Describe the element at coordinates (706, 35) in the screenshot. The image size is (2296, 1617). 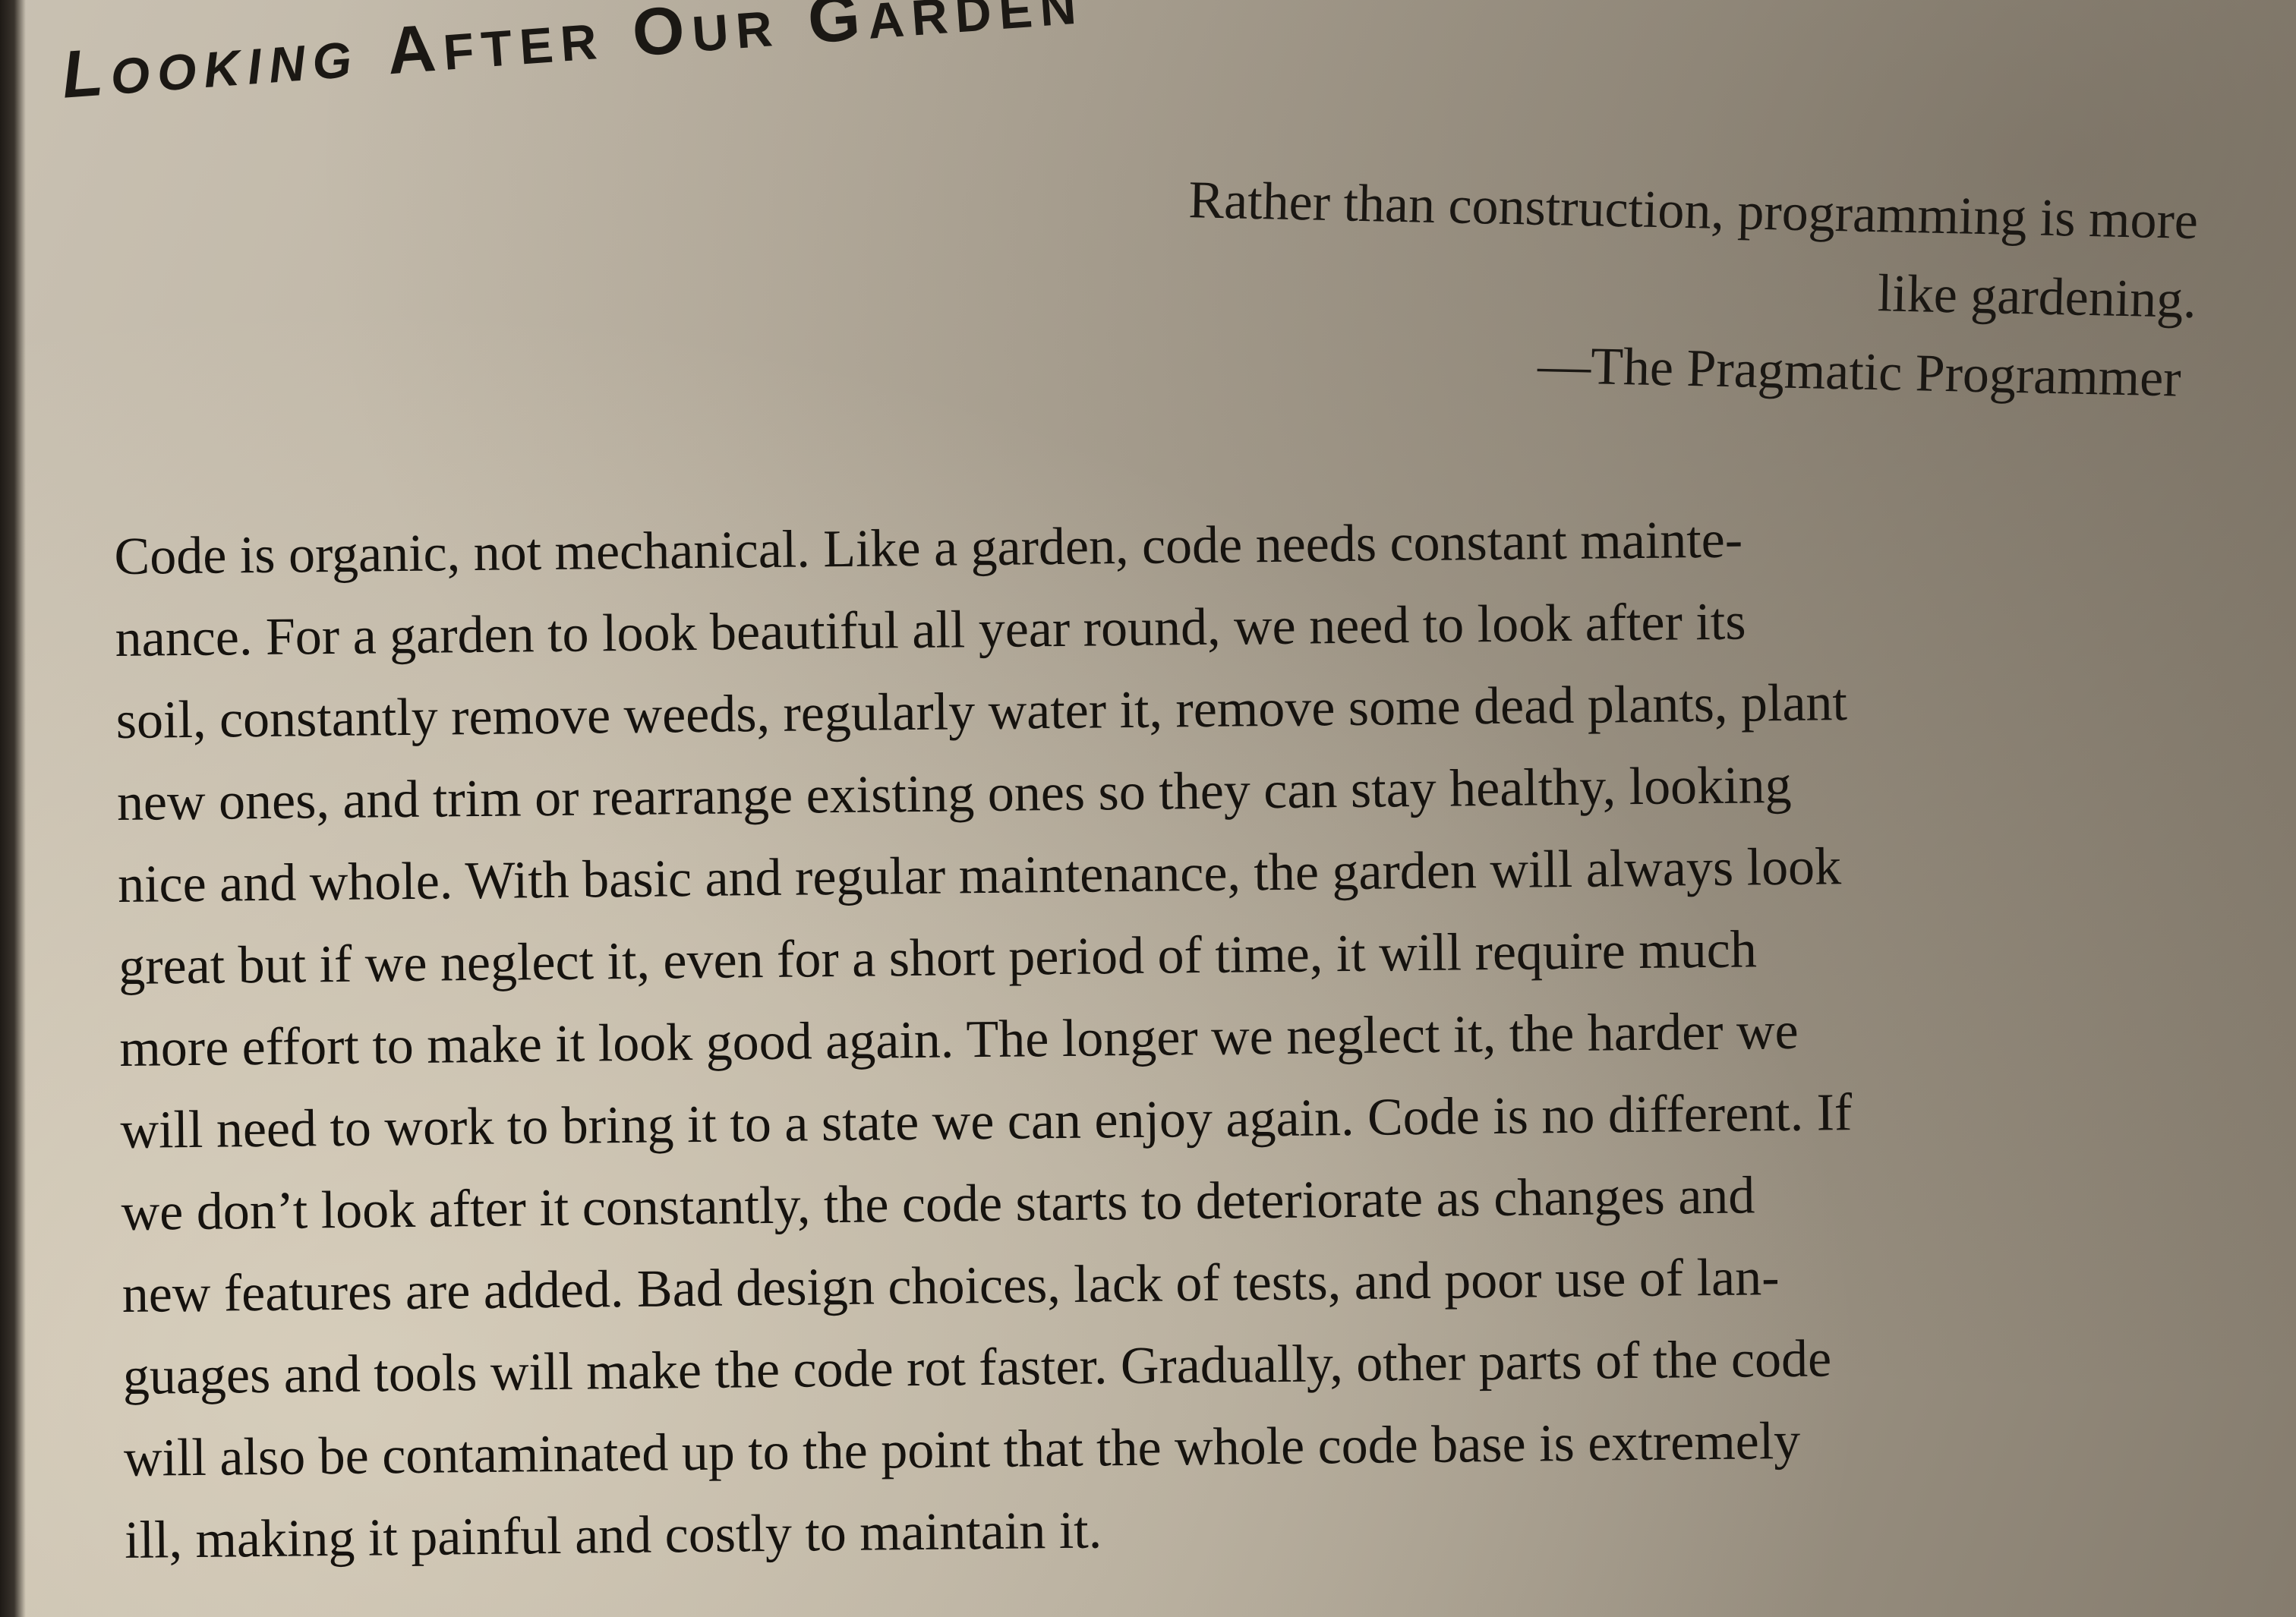
I see `heading-word: OUR` at that location.